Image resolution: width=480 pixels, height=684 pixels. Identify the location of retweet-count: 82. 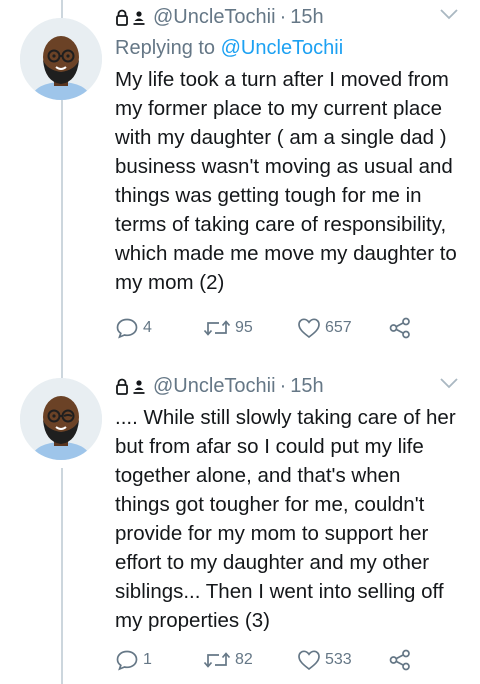
(244, 659).